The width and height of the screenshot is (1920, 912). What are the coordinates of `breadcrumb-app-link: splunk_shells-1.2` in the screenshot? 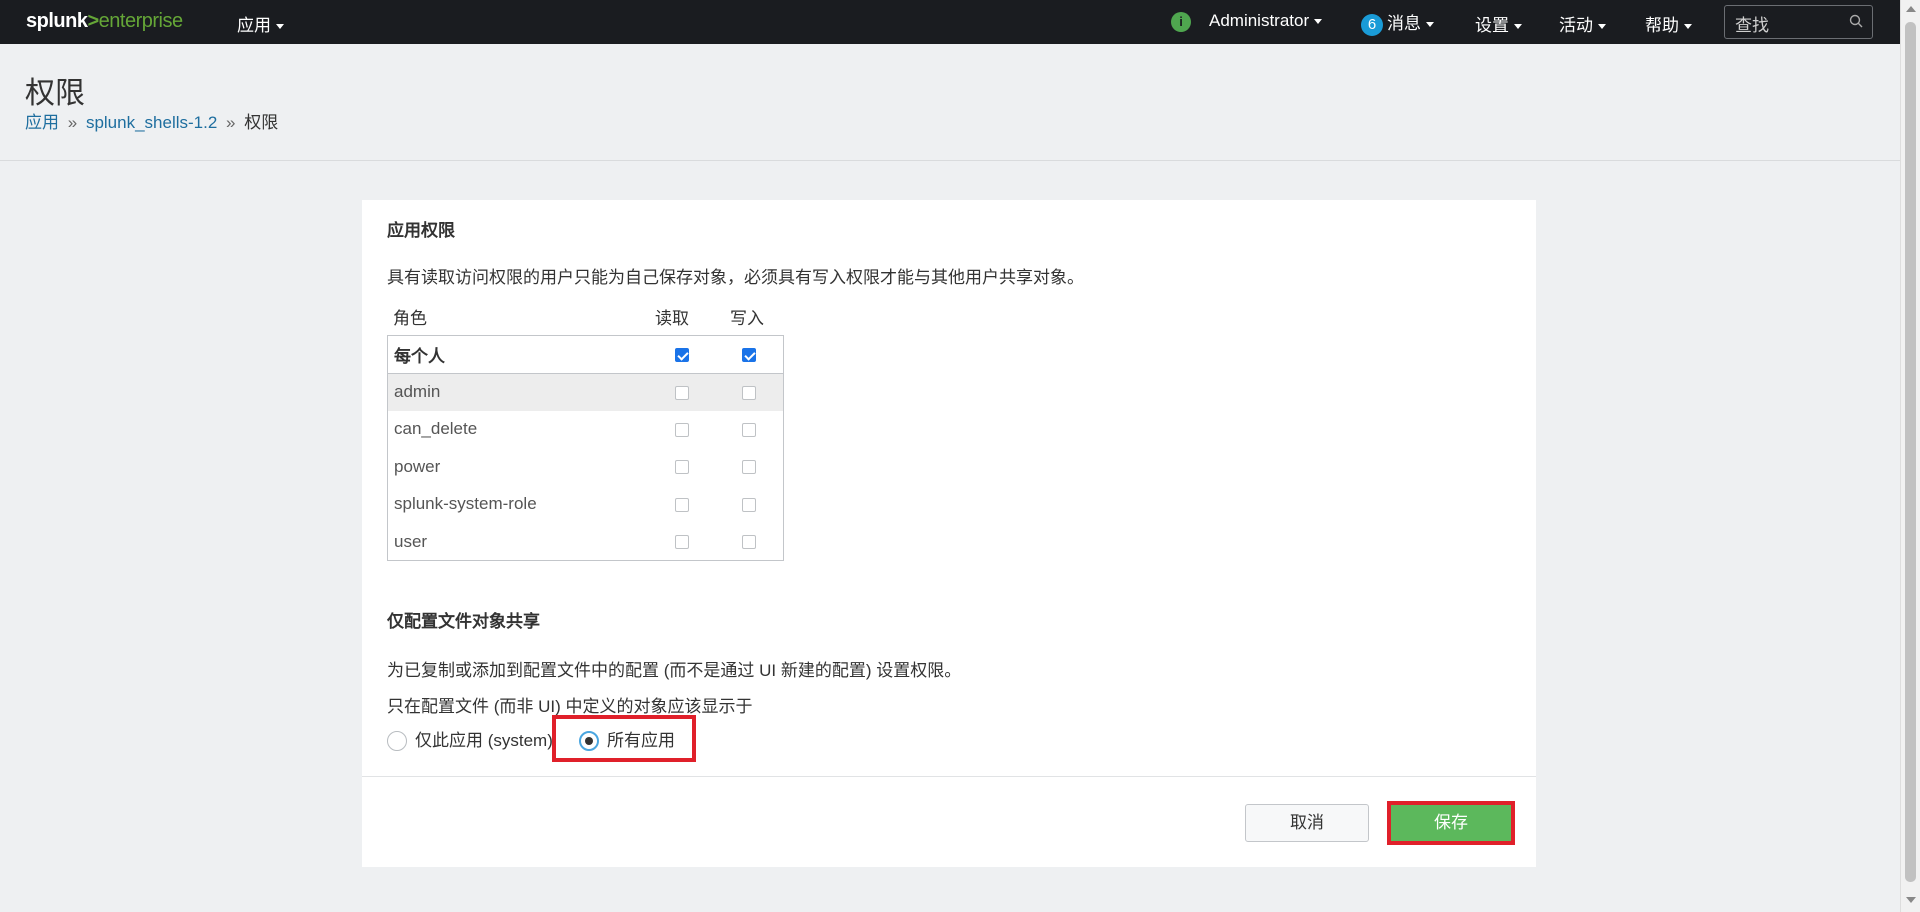 It's located at (151, 122).